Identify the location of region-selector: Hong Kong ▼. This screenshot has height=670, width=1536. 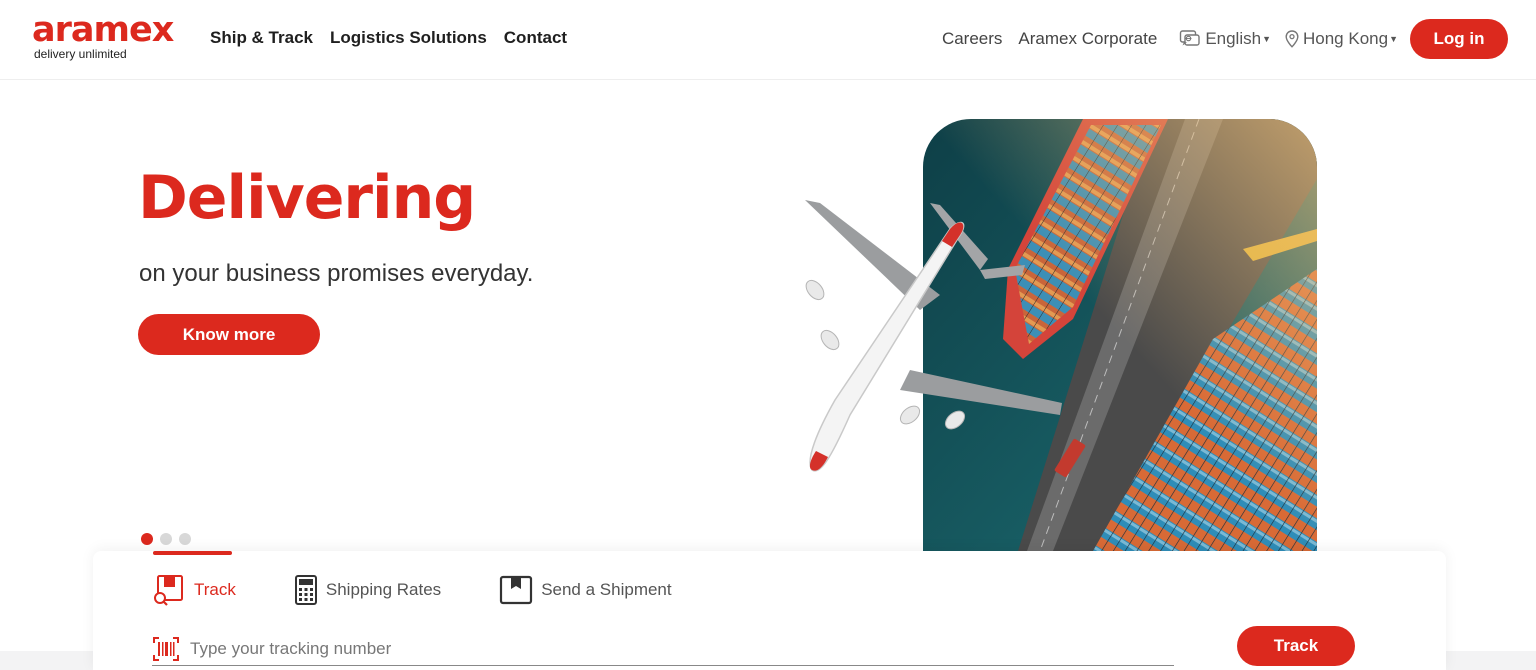
(1341, 39).